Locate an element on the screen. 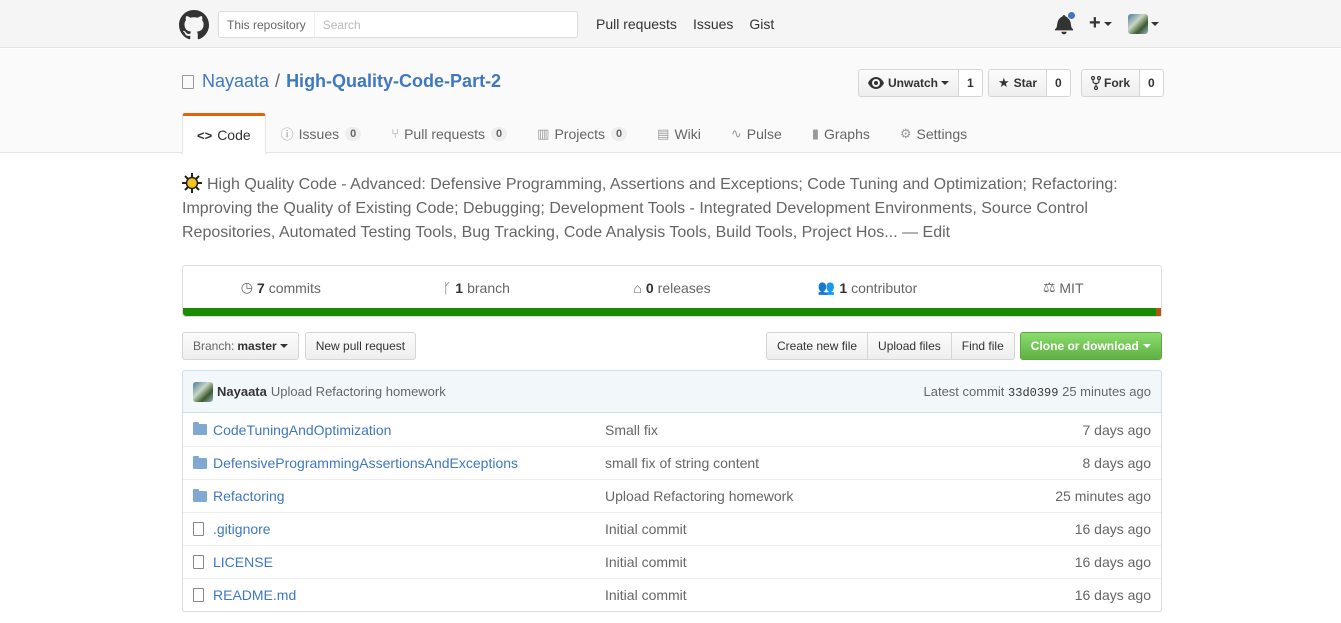 The height and width of the screenshot is (623, 1341). file-commit-message: Upload Refactoring homework is located at coordinates (755, 496).